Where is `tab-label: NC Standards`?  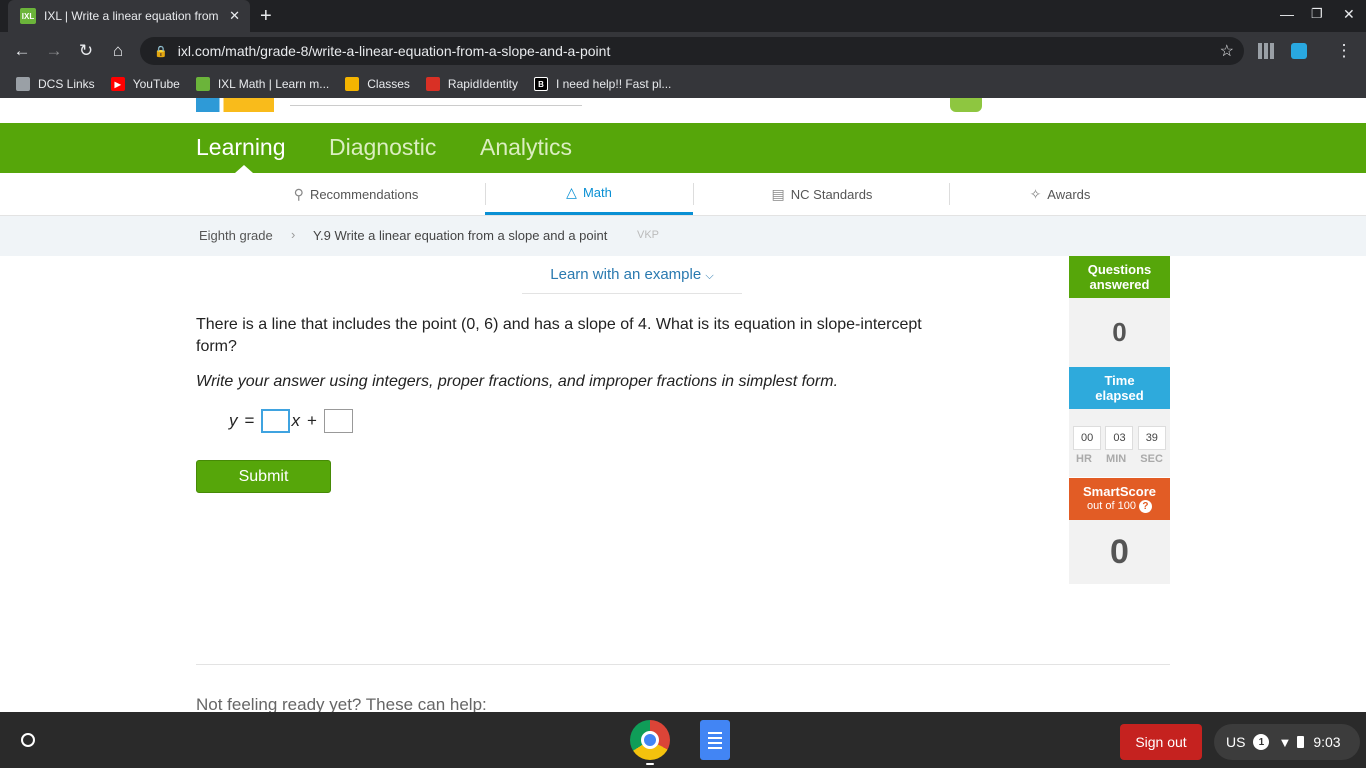 tab-label: NC Standards is located at coordinates (831, 194).